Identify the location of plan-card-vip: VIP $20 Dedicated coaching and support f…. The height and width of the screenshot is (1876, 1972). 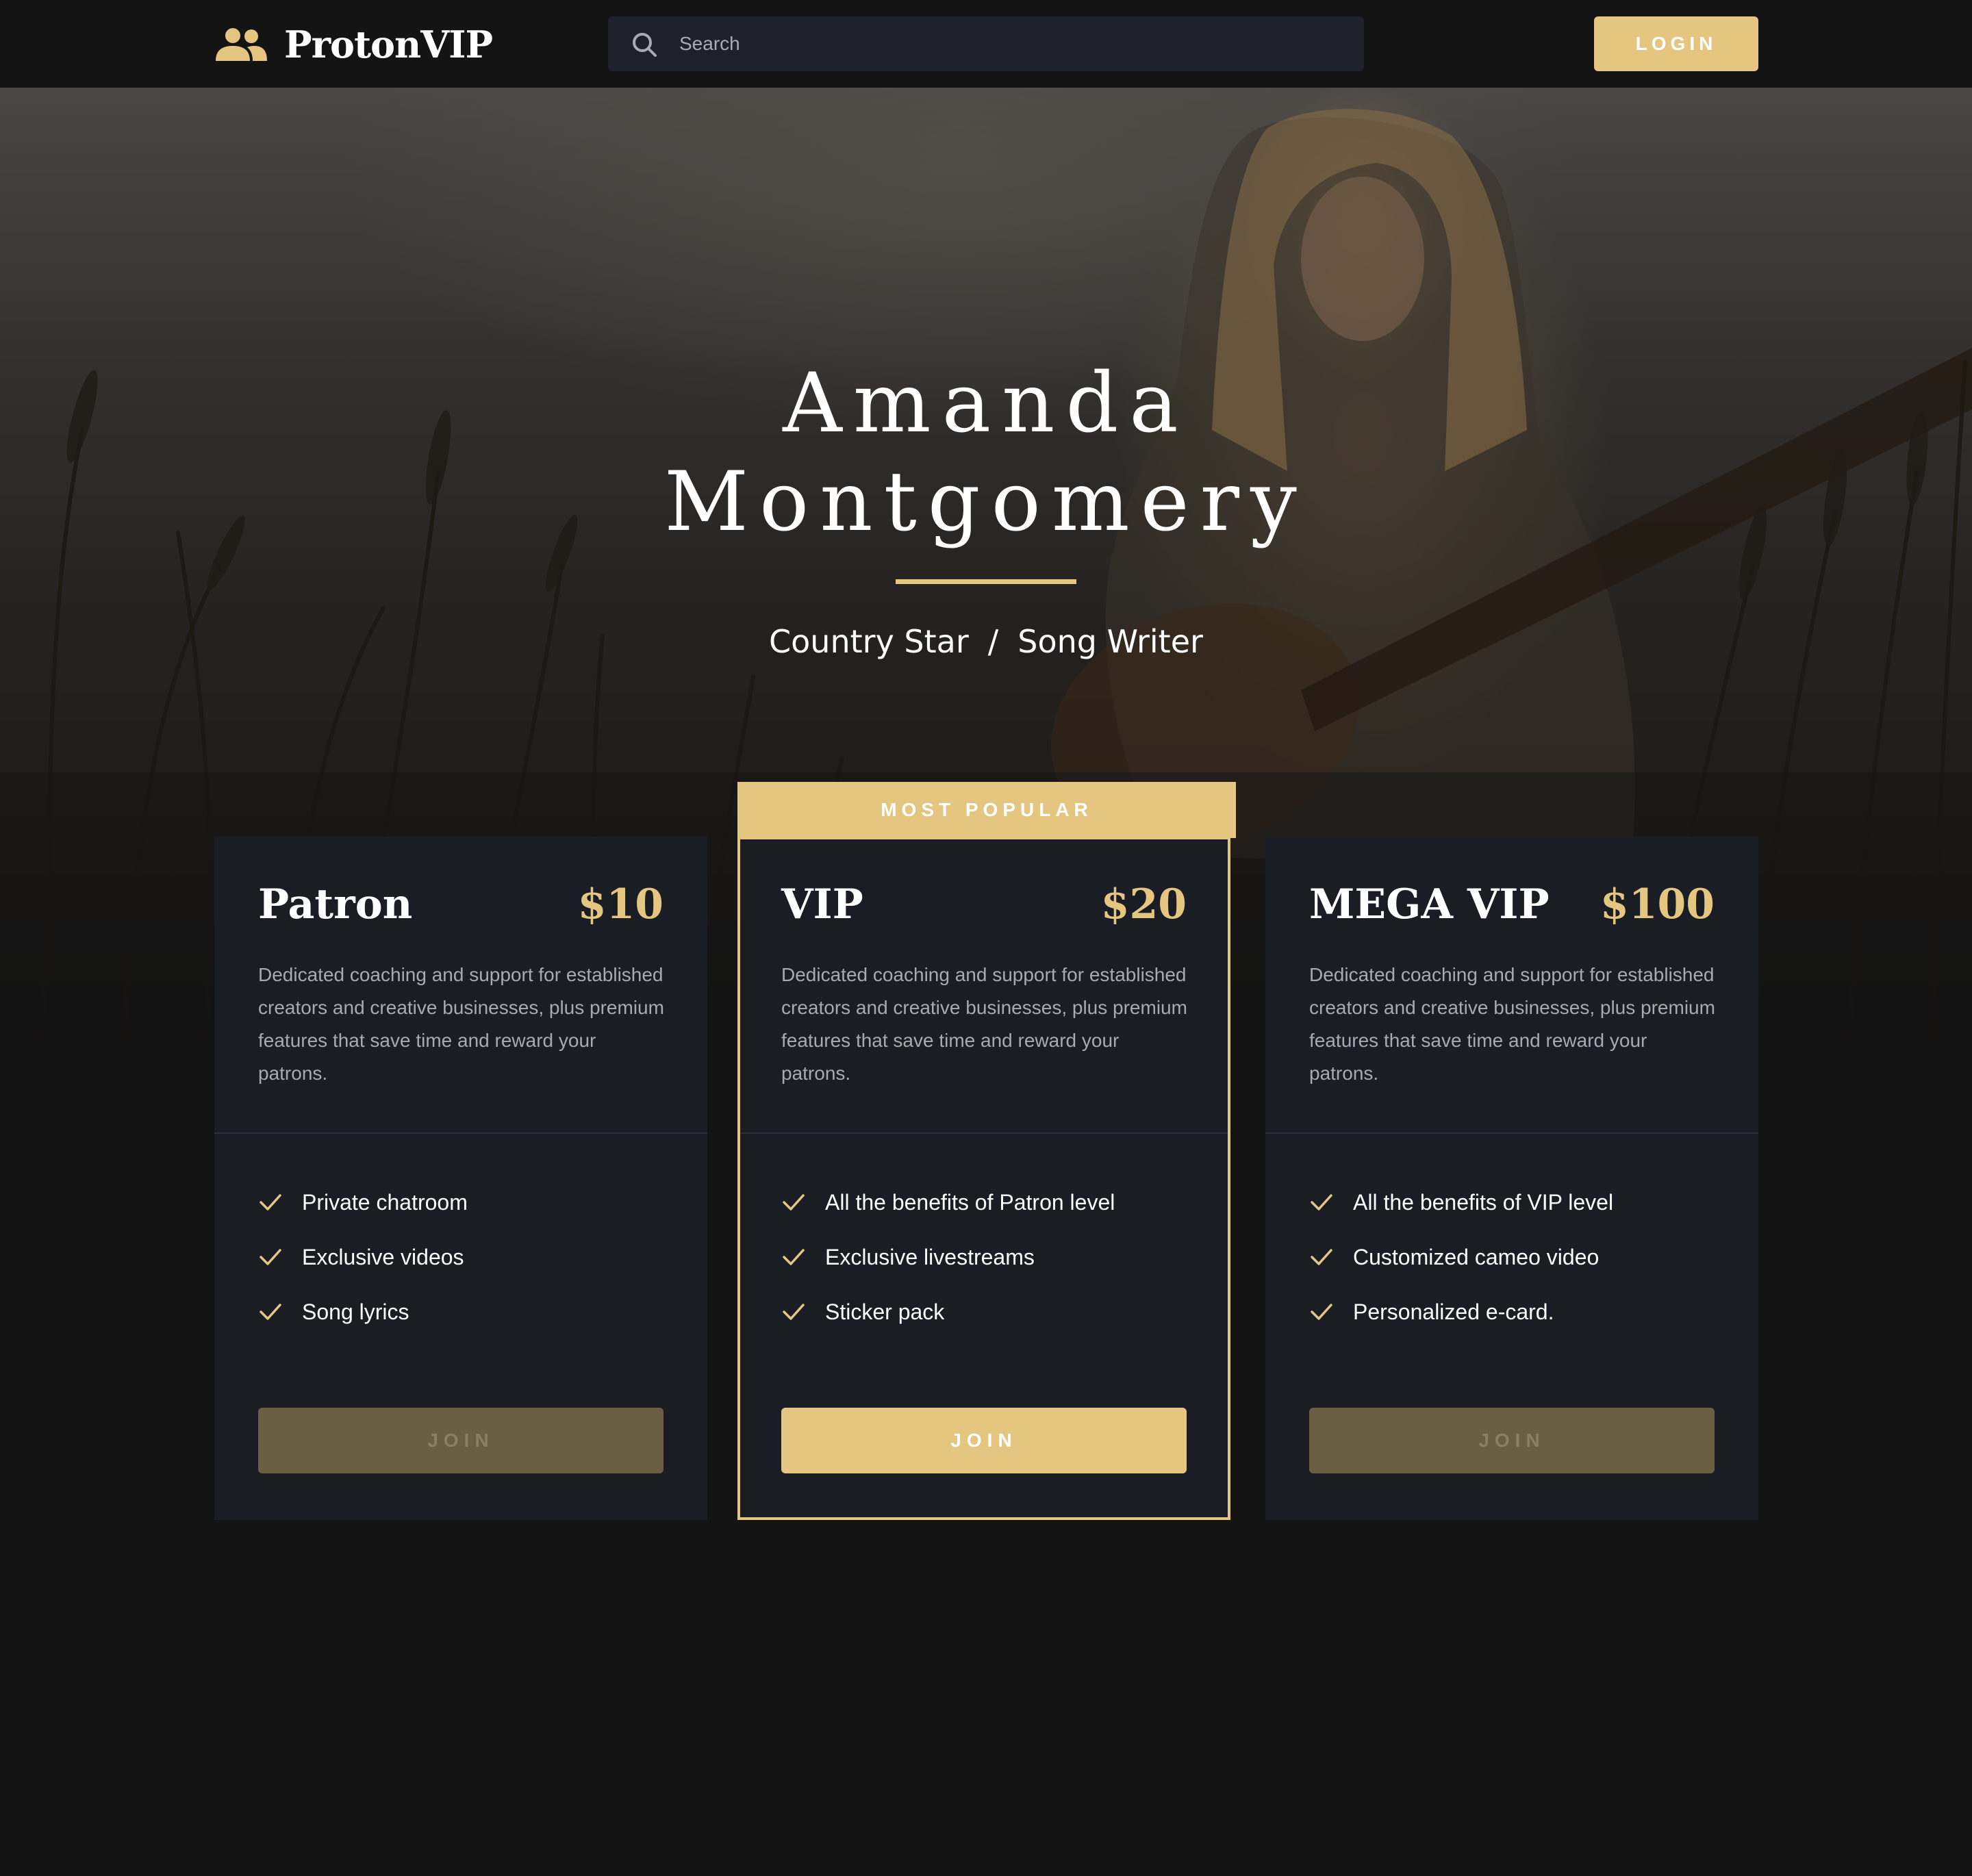
(983, 1178).